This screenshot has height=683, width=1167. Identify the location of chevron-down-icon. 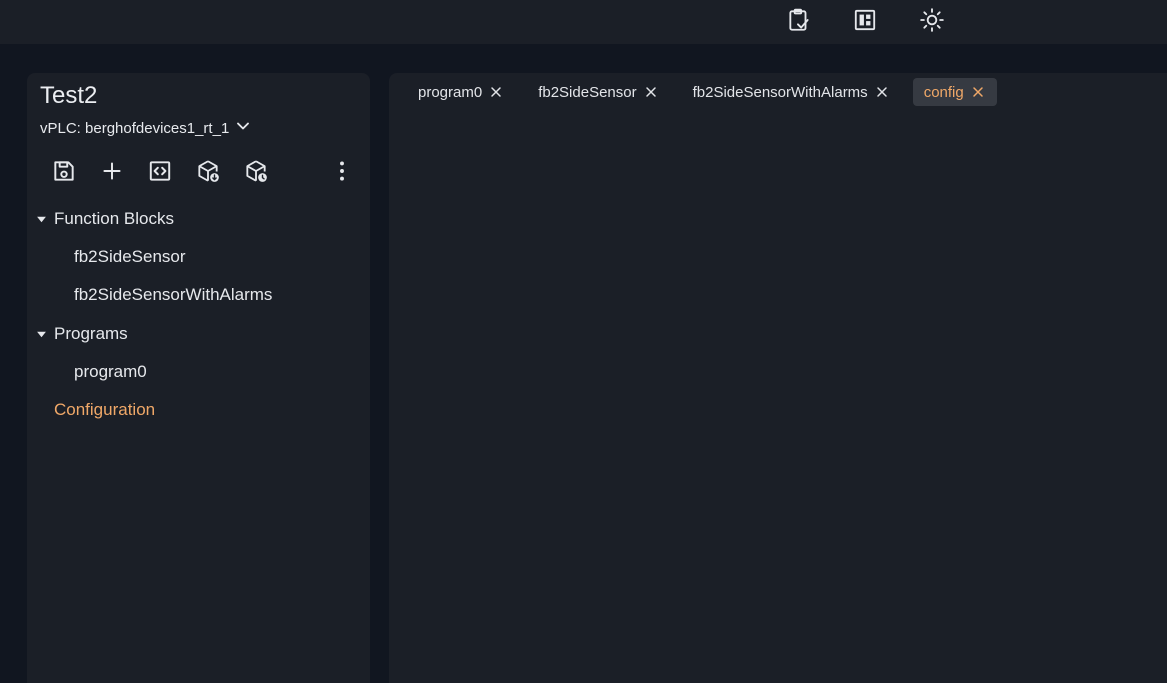
(243, 128).